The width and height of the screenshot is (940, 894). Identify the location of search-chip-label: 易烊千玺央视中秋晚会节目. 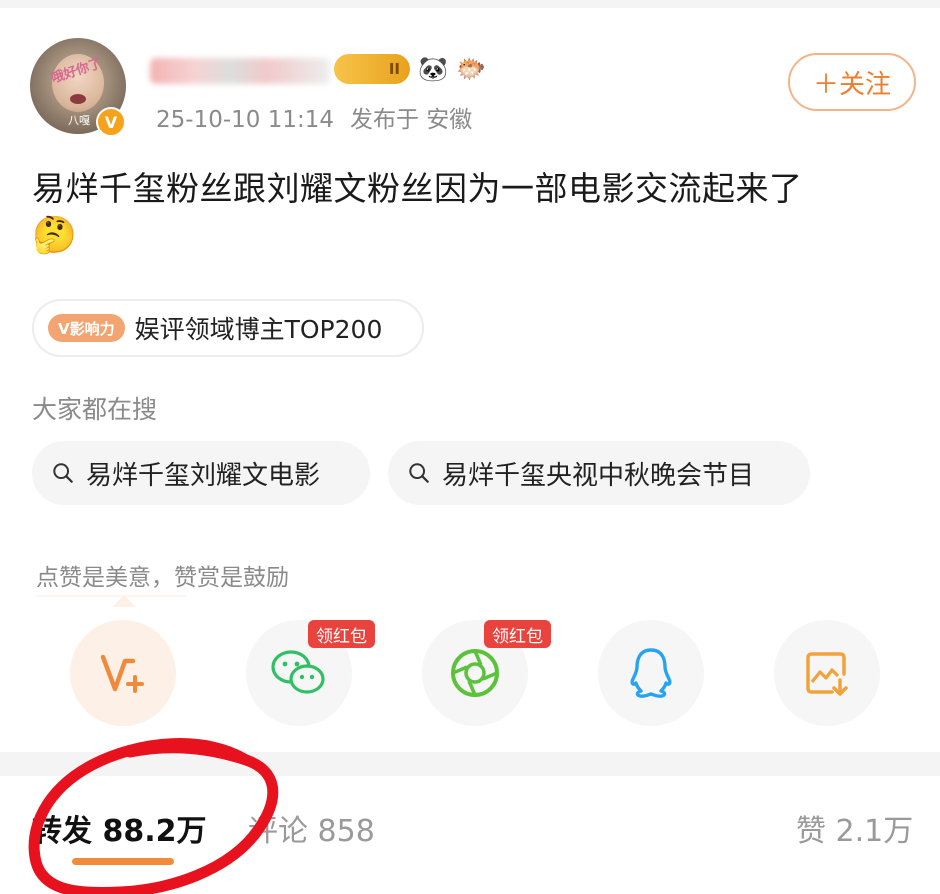
(598, 475).